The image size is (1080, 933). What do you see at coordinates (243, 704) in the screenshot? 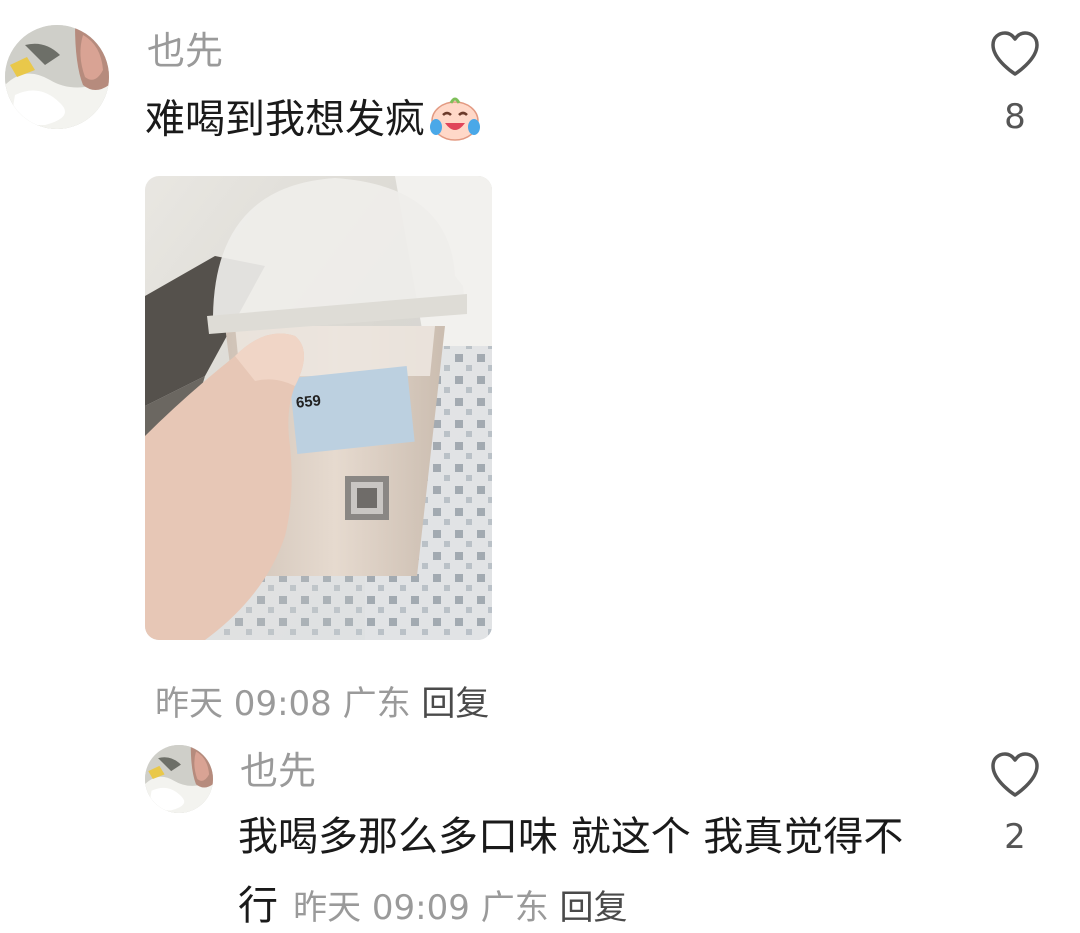
I see `timestamp: 昨天 09:08` at bounding box center [243, 704].